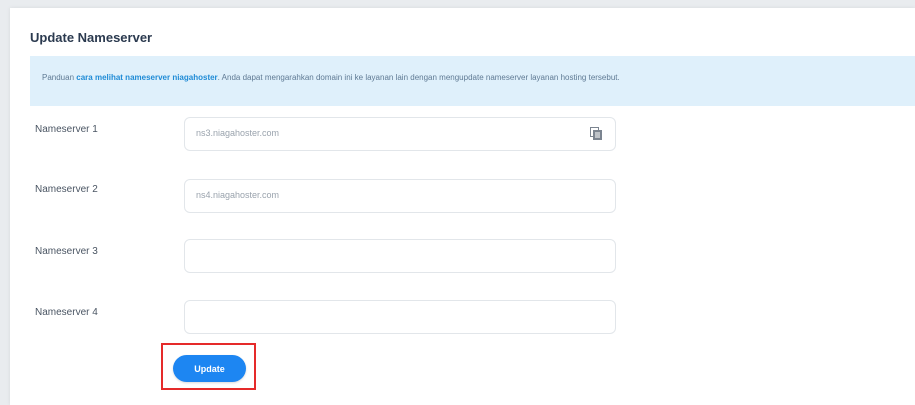 This screenshot has width=915, height=405. I want to click on nameserver-4-field, so click(400, 317).